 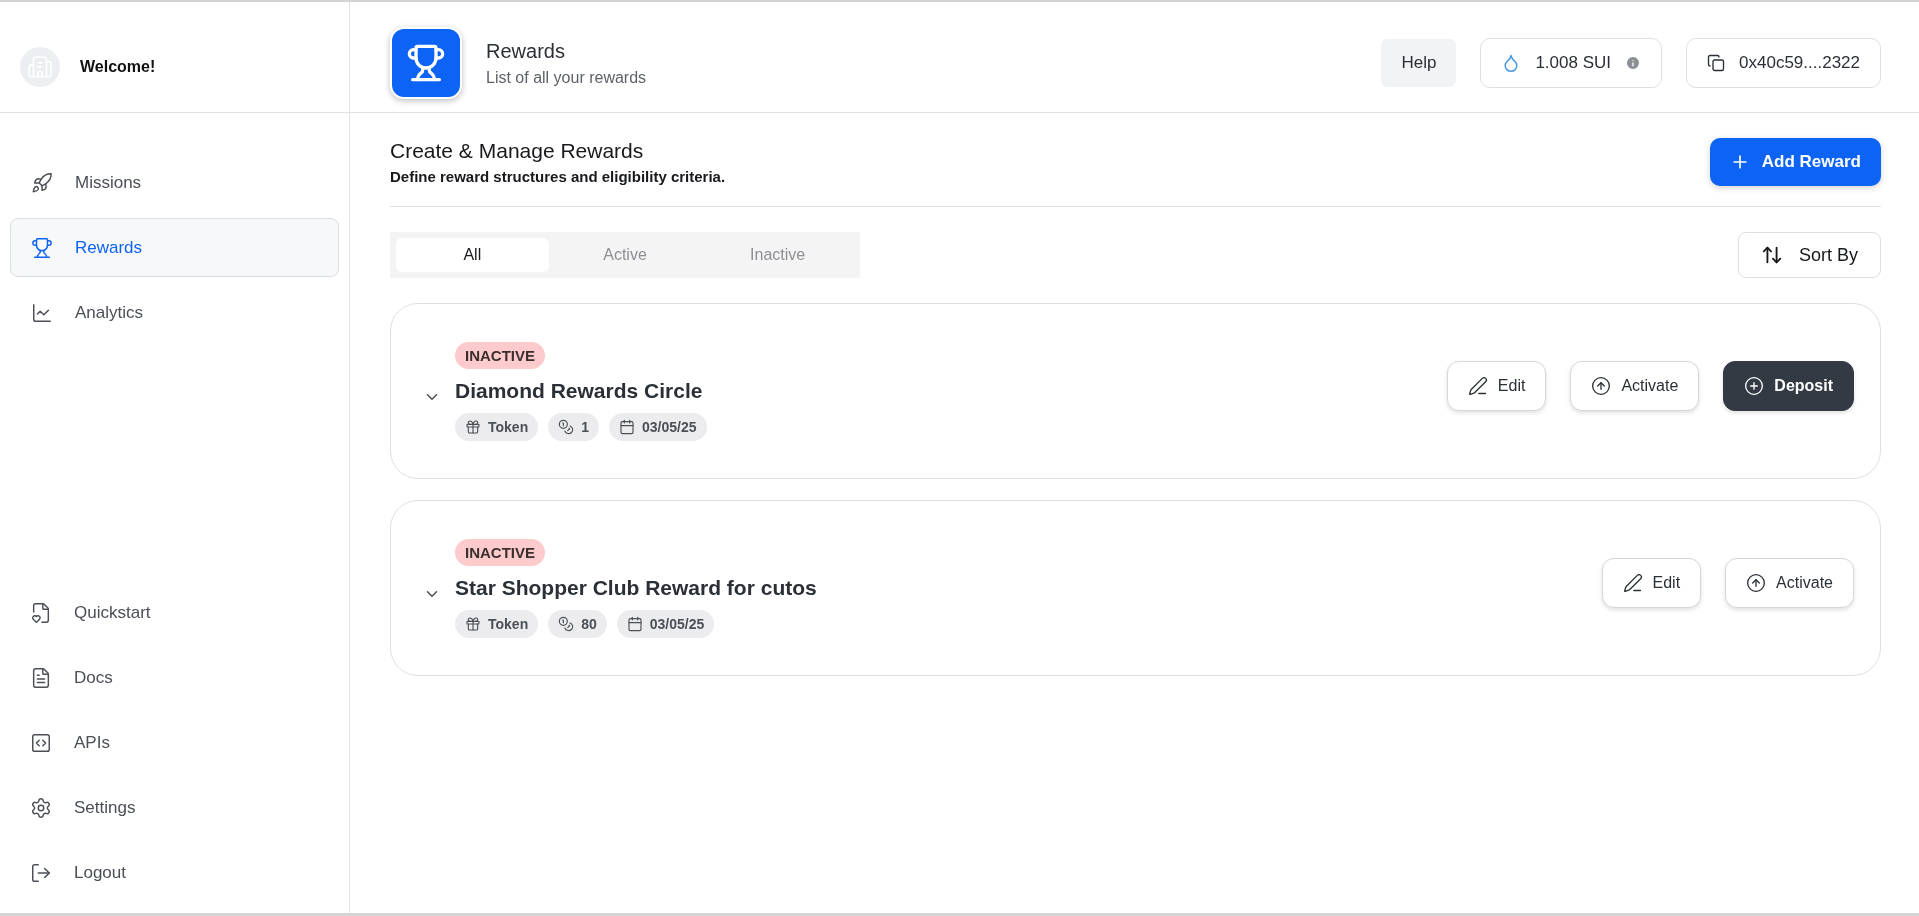 I want to click on settings-icon, so click(x=41, y=807).